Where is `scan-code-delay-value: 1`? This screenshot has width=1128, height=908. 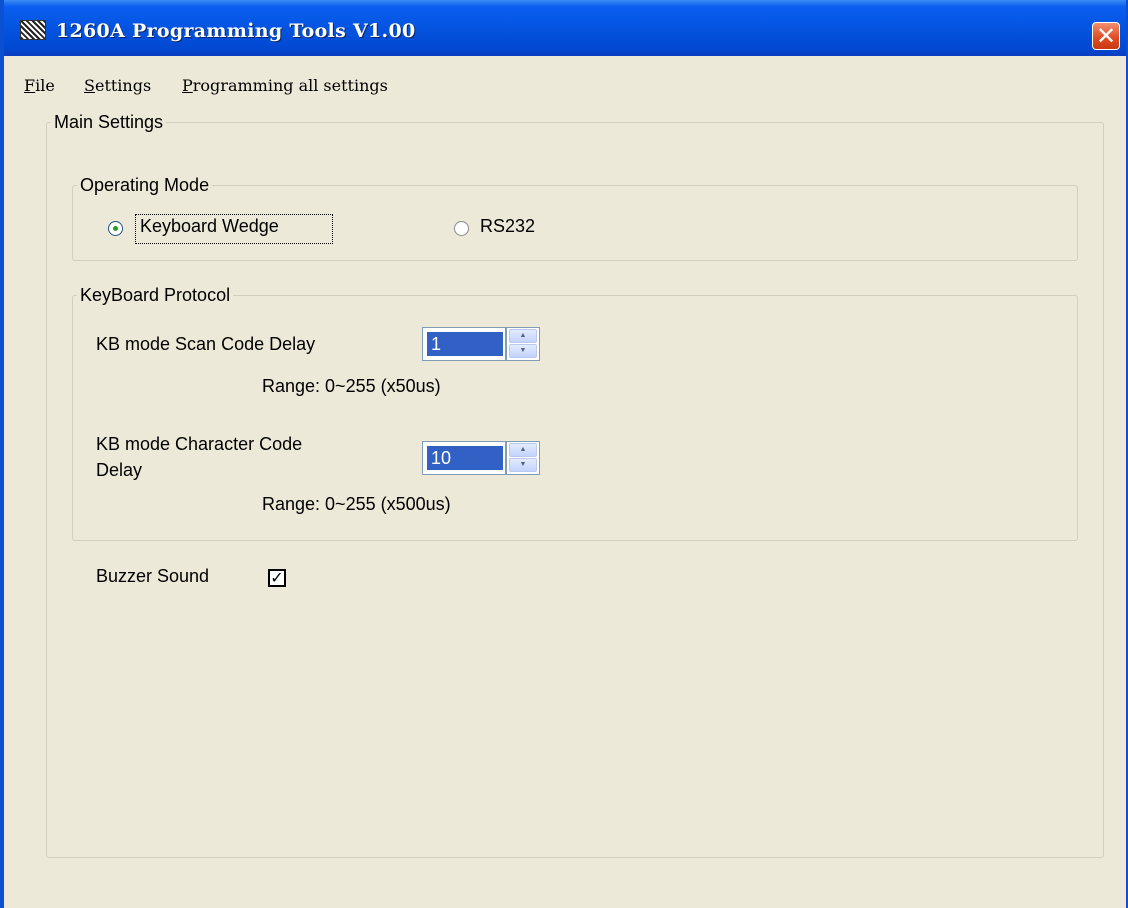 scan-code-delay-value: 1 is located at coordinates (465, 344).